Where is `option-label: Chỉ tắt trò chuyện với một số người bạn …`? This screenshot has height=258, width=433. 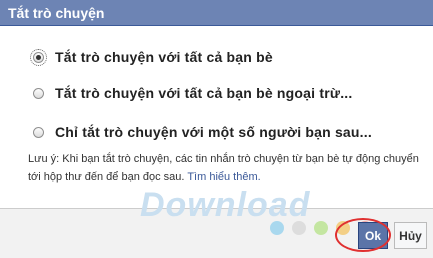
option-label: Chỉ tắt trò chuyện với một số người bạn … is located at coordinates (213, 132).